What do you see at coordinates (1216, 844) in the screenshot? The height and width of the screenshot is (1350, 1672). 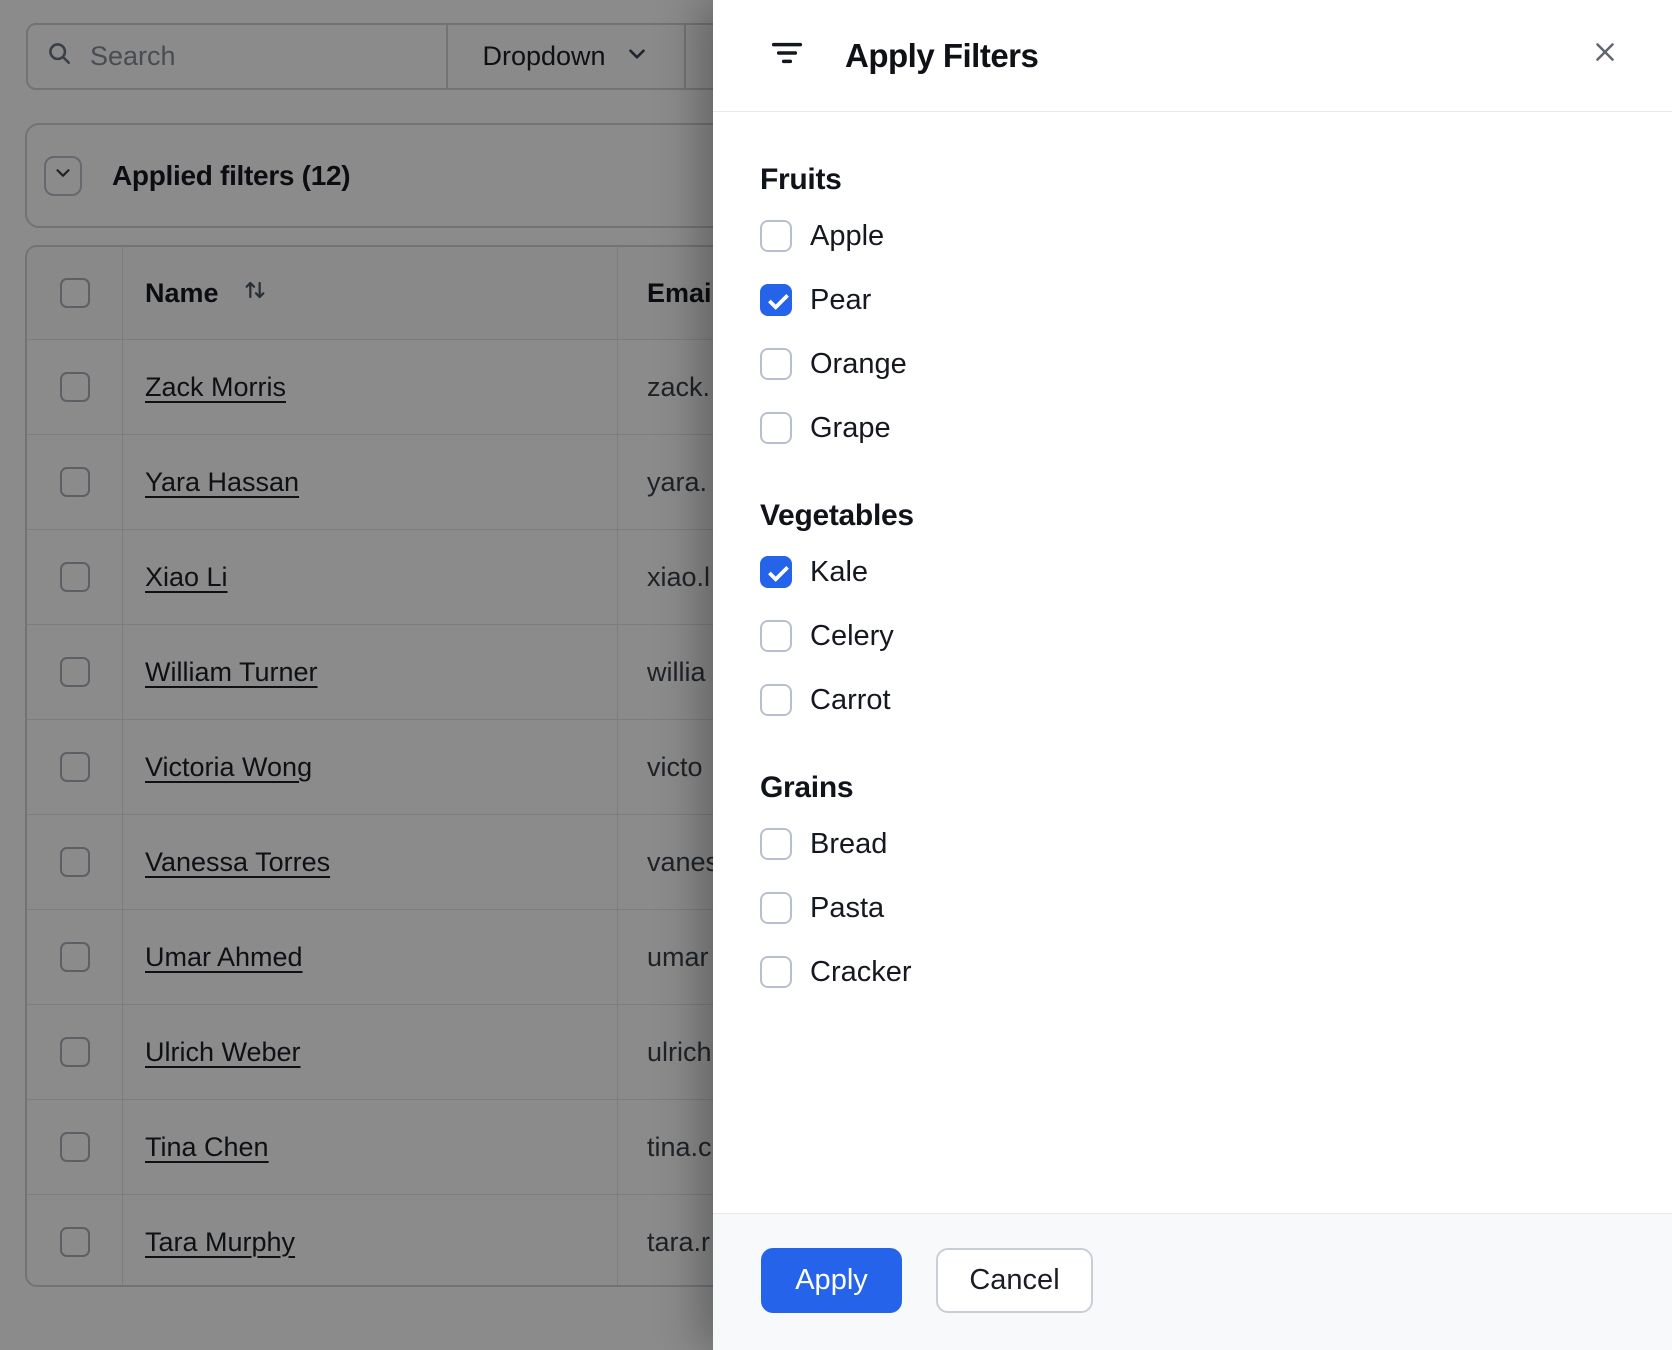 I see `filter-option: Bread` at bounding box center [1216, 844].